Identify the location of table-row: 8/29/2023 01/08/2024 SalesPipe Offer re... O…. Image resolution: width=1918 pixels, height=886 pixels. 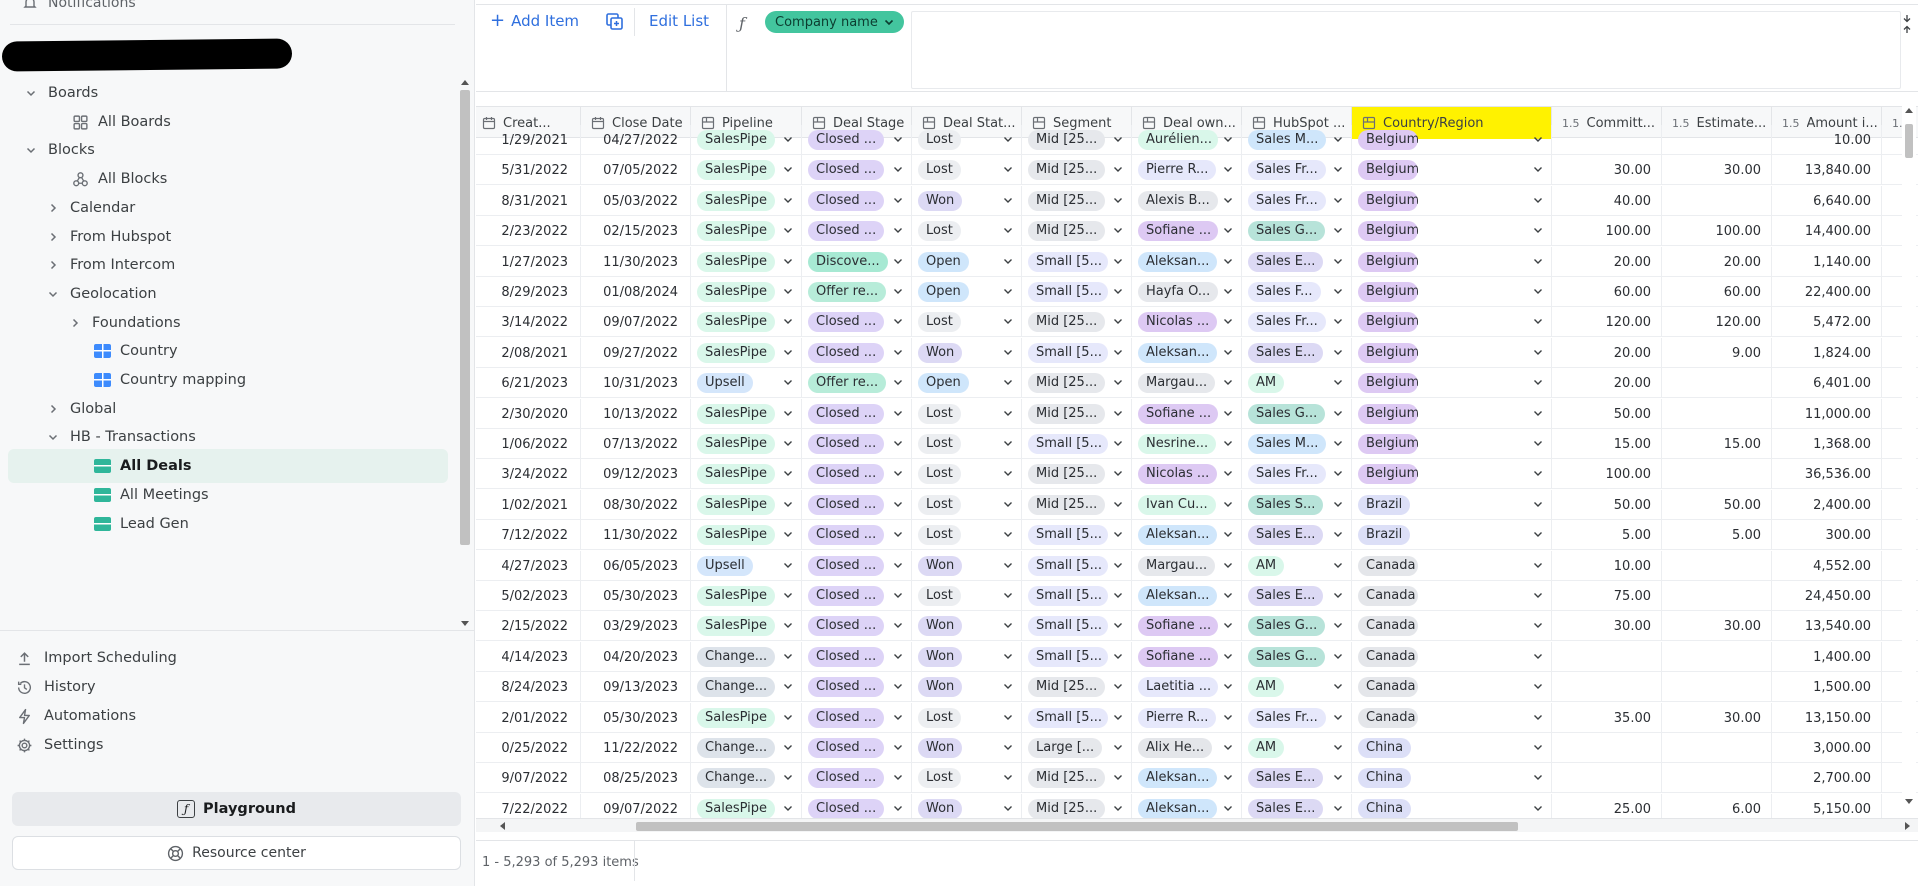
(1197, 292).